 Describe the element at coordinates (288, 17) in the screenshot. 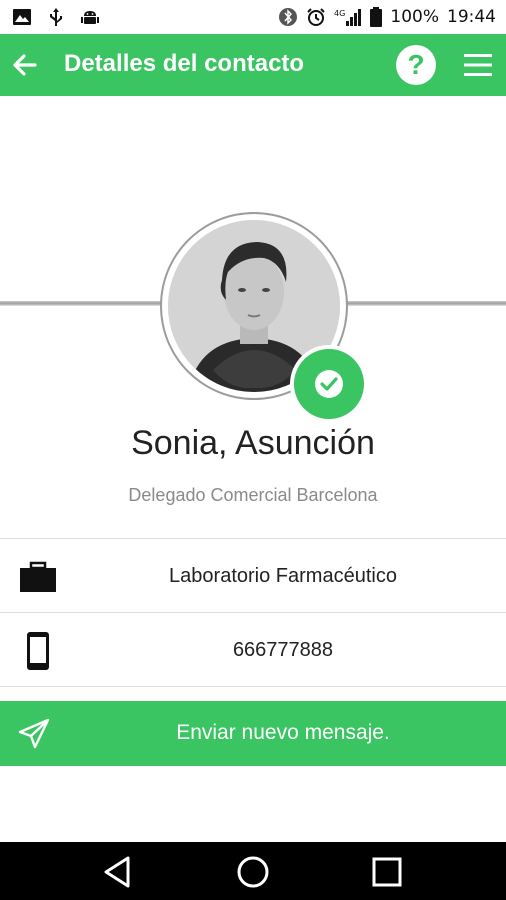

I see `bluetooth-icon` at that location.